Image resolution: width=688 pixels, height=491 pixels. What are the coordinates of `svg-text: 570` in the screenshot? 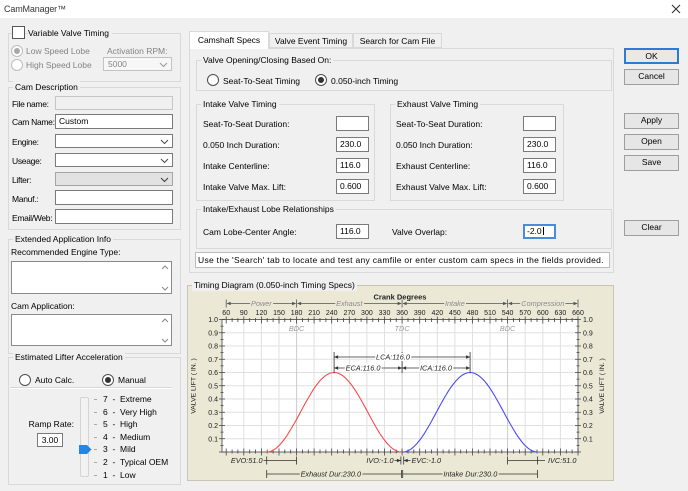 It's located at (525, 313).